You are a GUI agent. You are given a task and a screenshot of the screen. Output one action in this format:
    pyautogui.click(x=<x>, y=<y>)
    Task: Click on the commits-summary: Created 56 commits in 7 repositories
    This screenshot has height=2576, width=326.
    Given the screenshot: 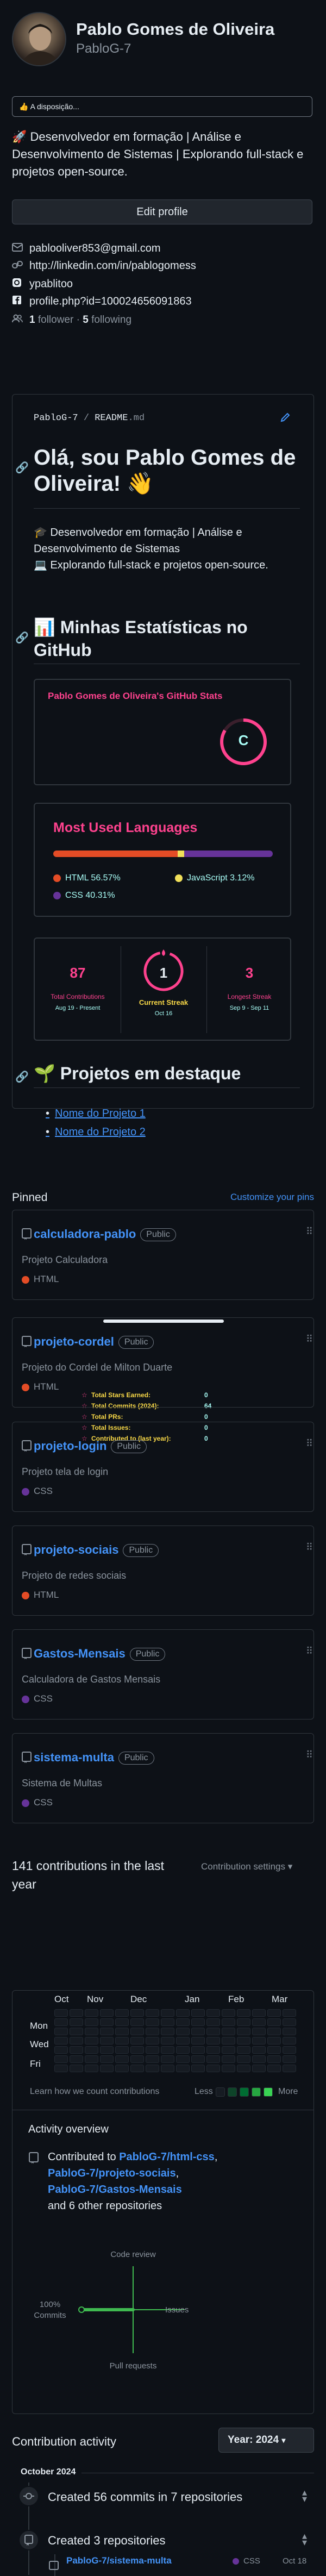 What is the action you would take?
    pyautogui.click(x=145, y=2497)
    